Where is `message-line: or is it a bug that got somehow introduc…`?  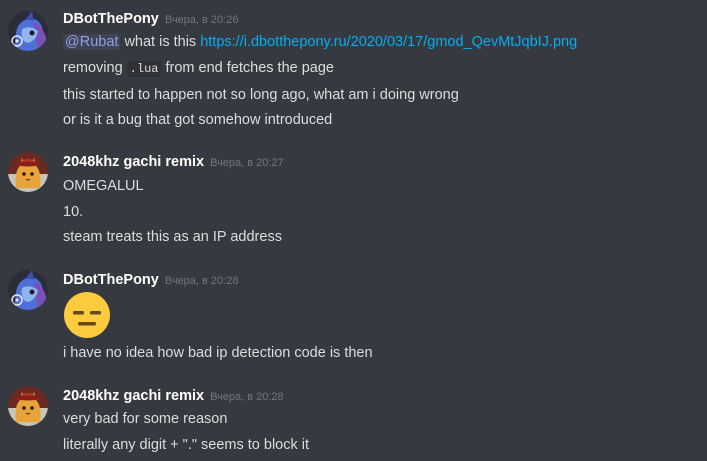 message-line: or is it a bug that got somehow introduc… is located at coordinates (198, 120).